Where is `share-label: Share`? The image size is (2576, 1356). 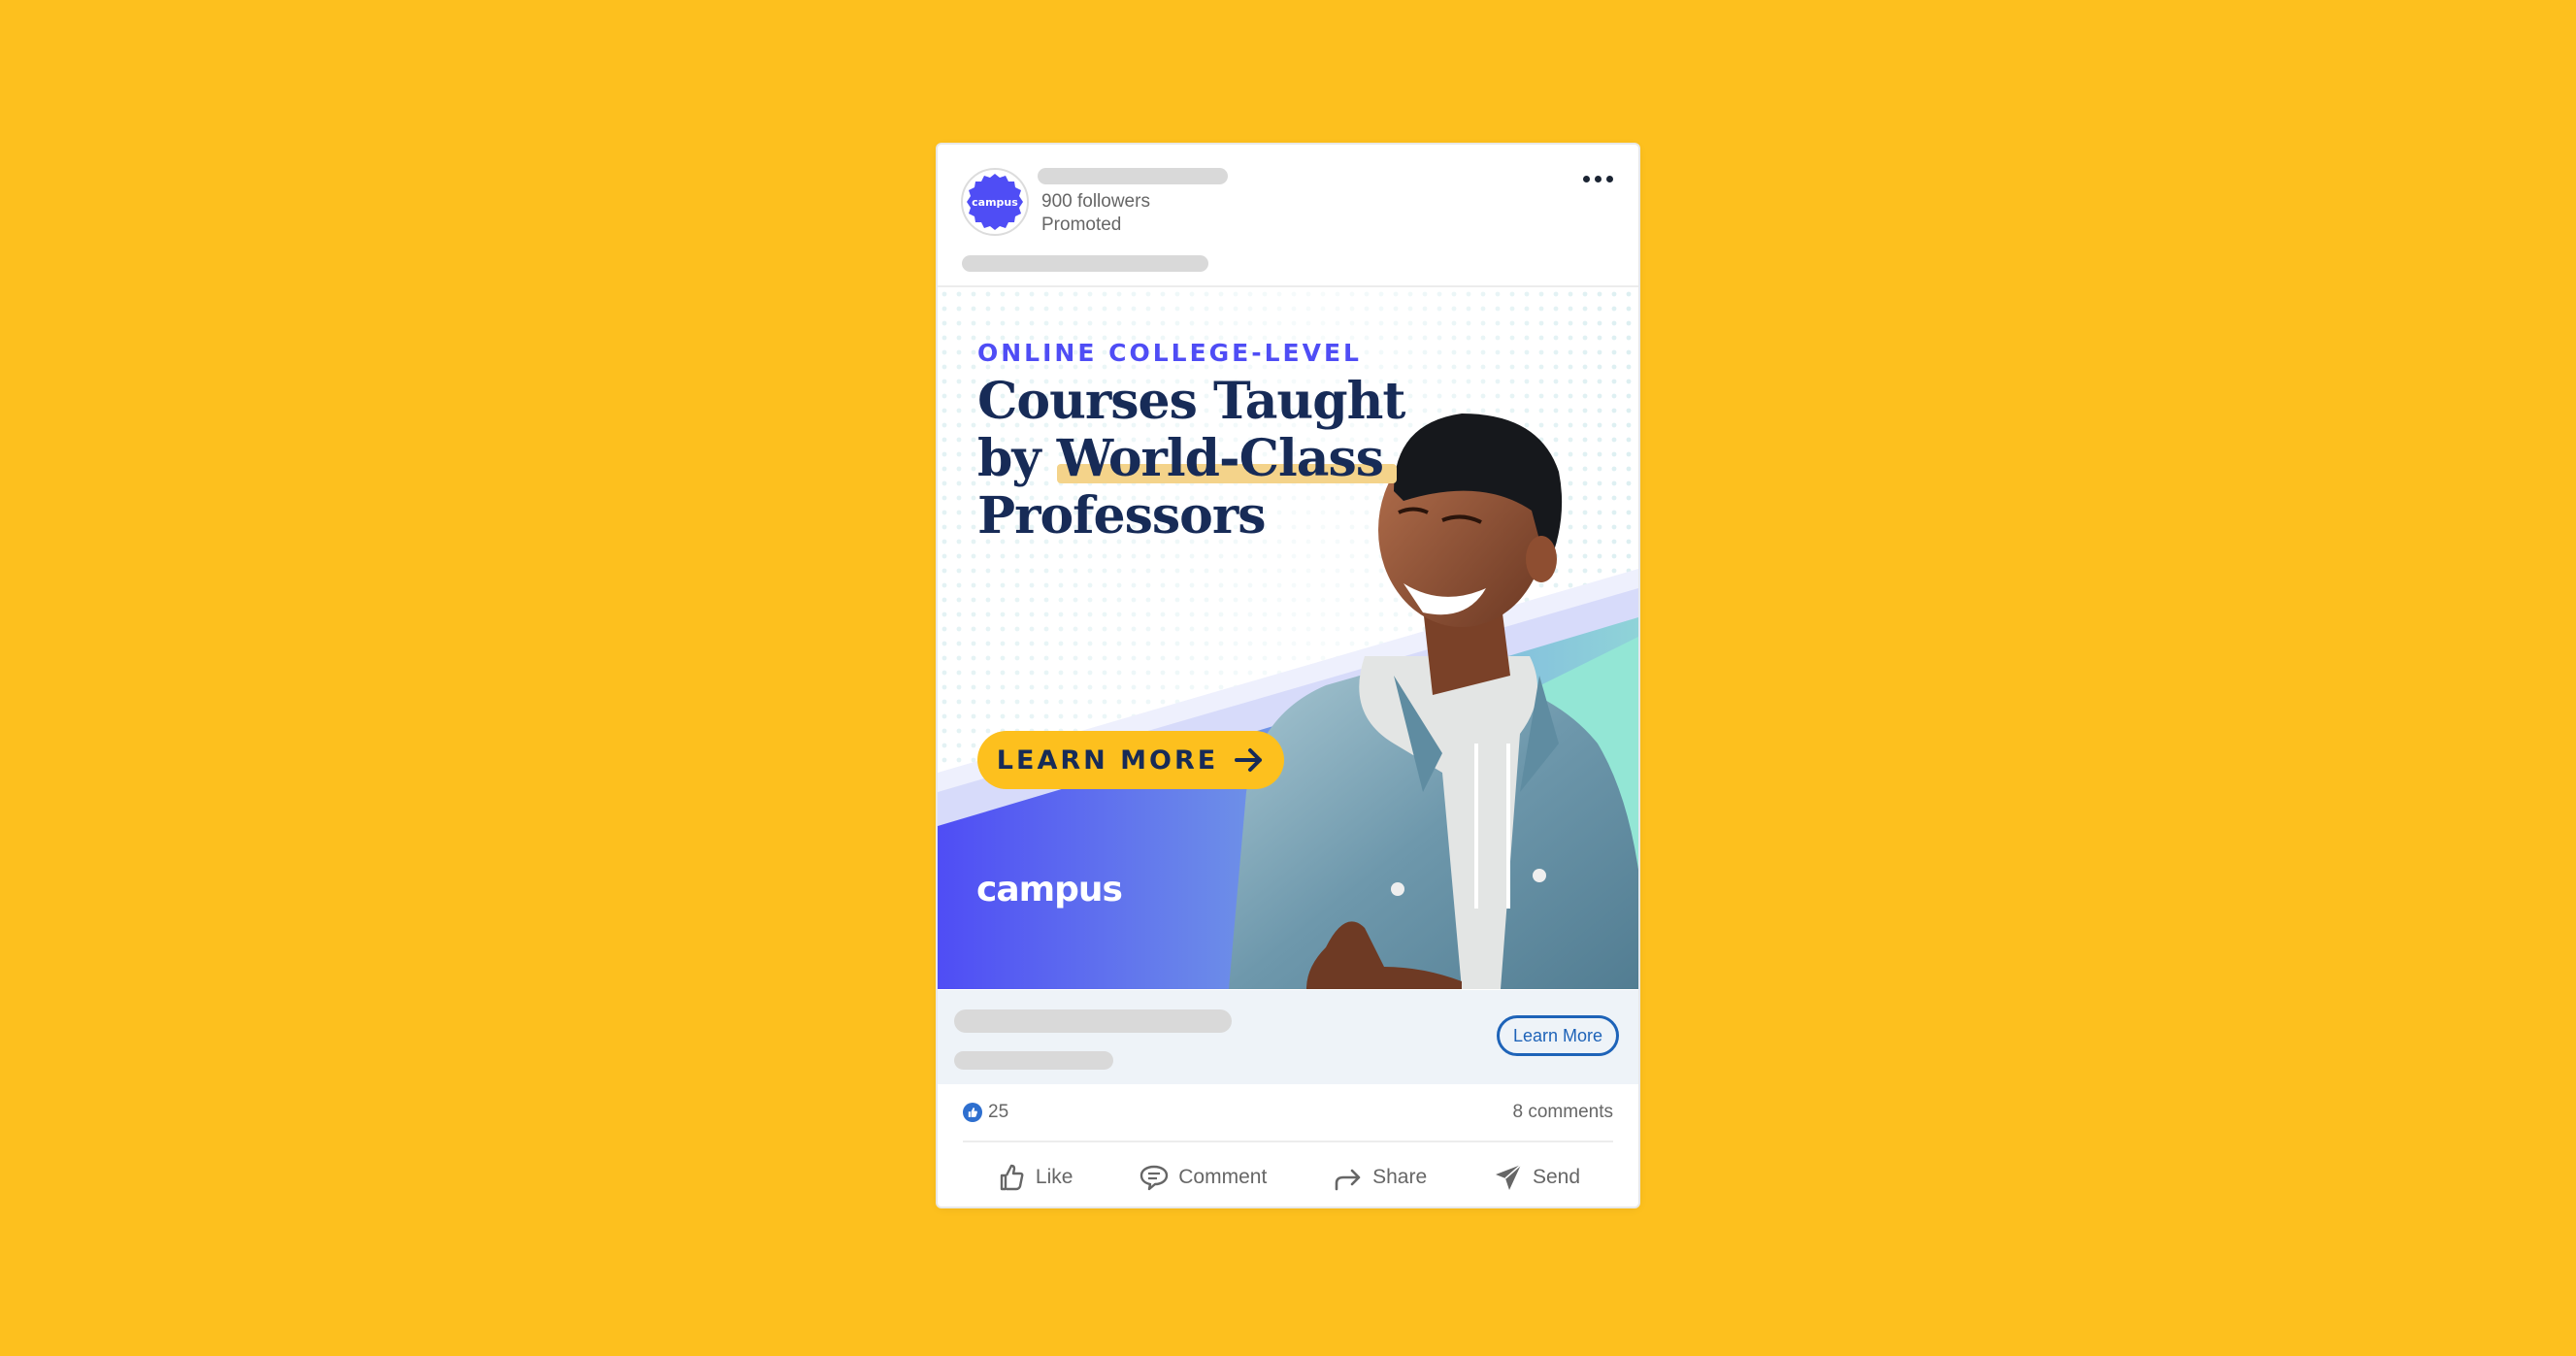
share-label: Share is located at coordinates (1400, 1177).